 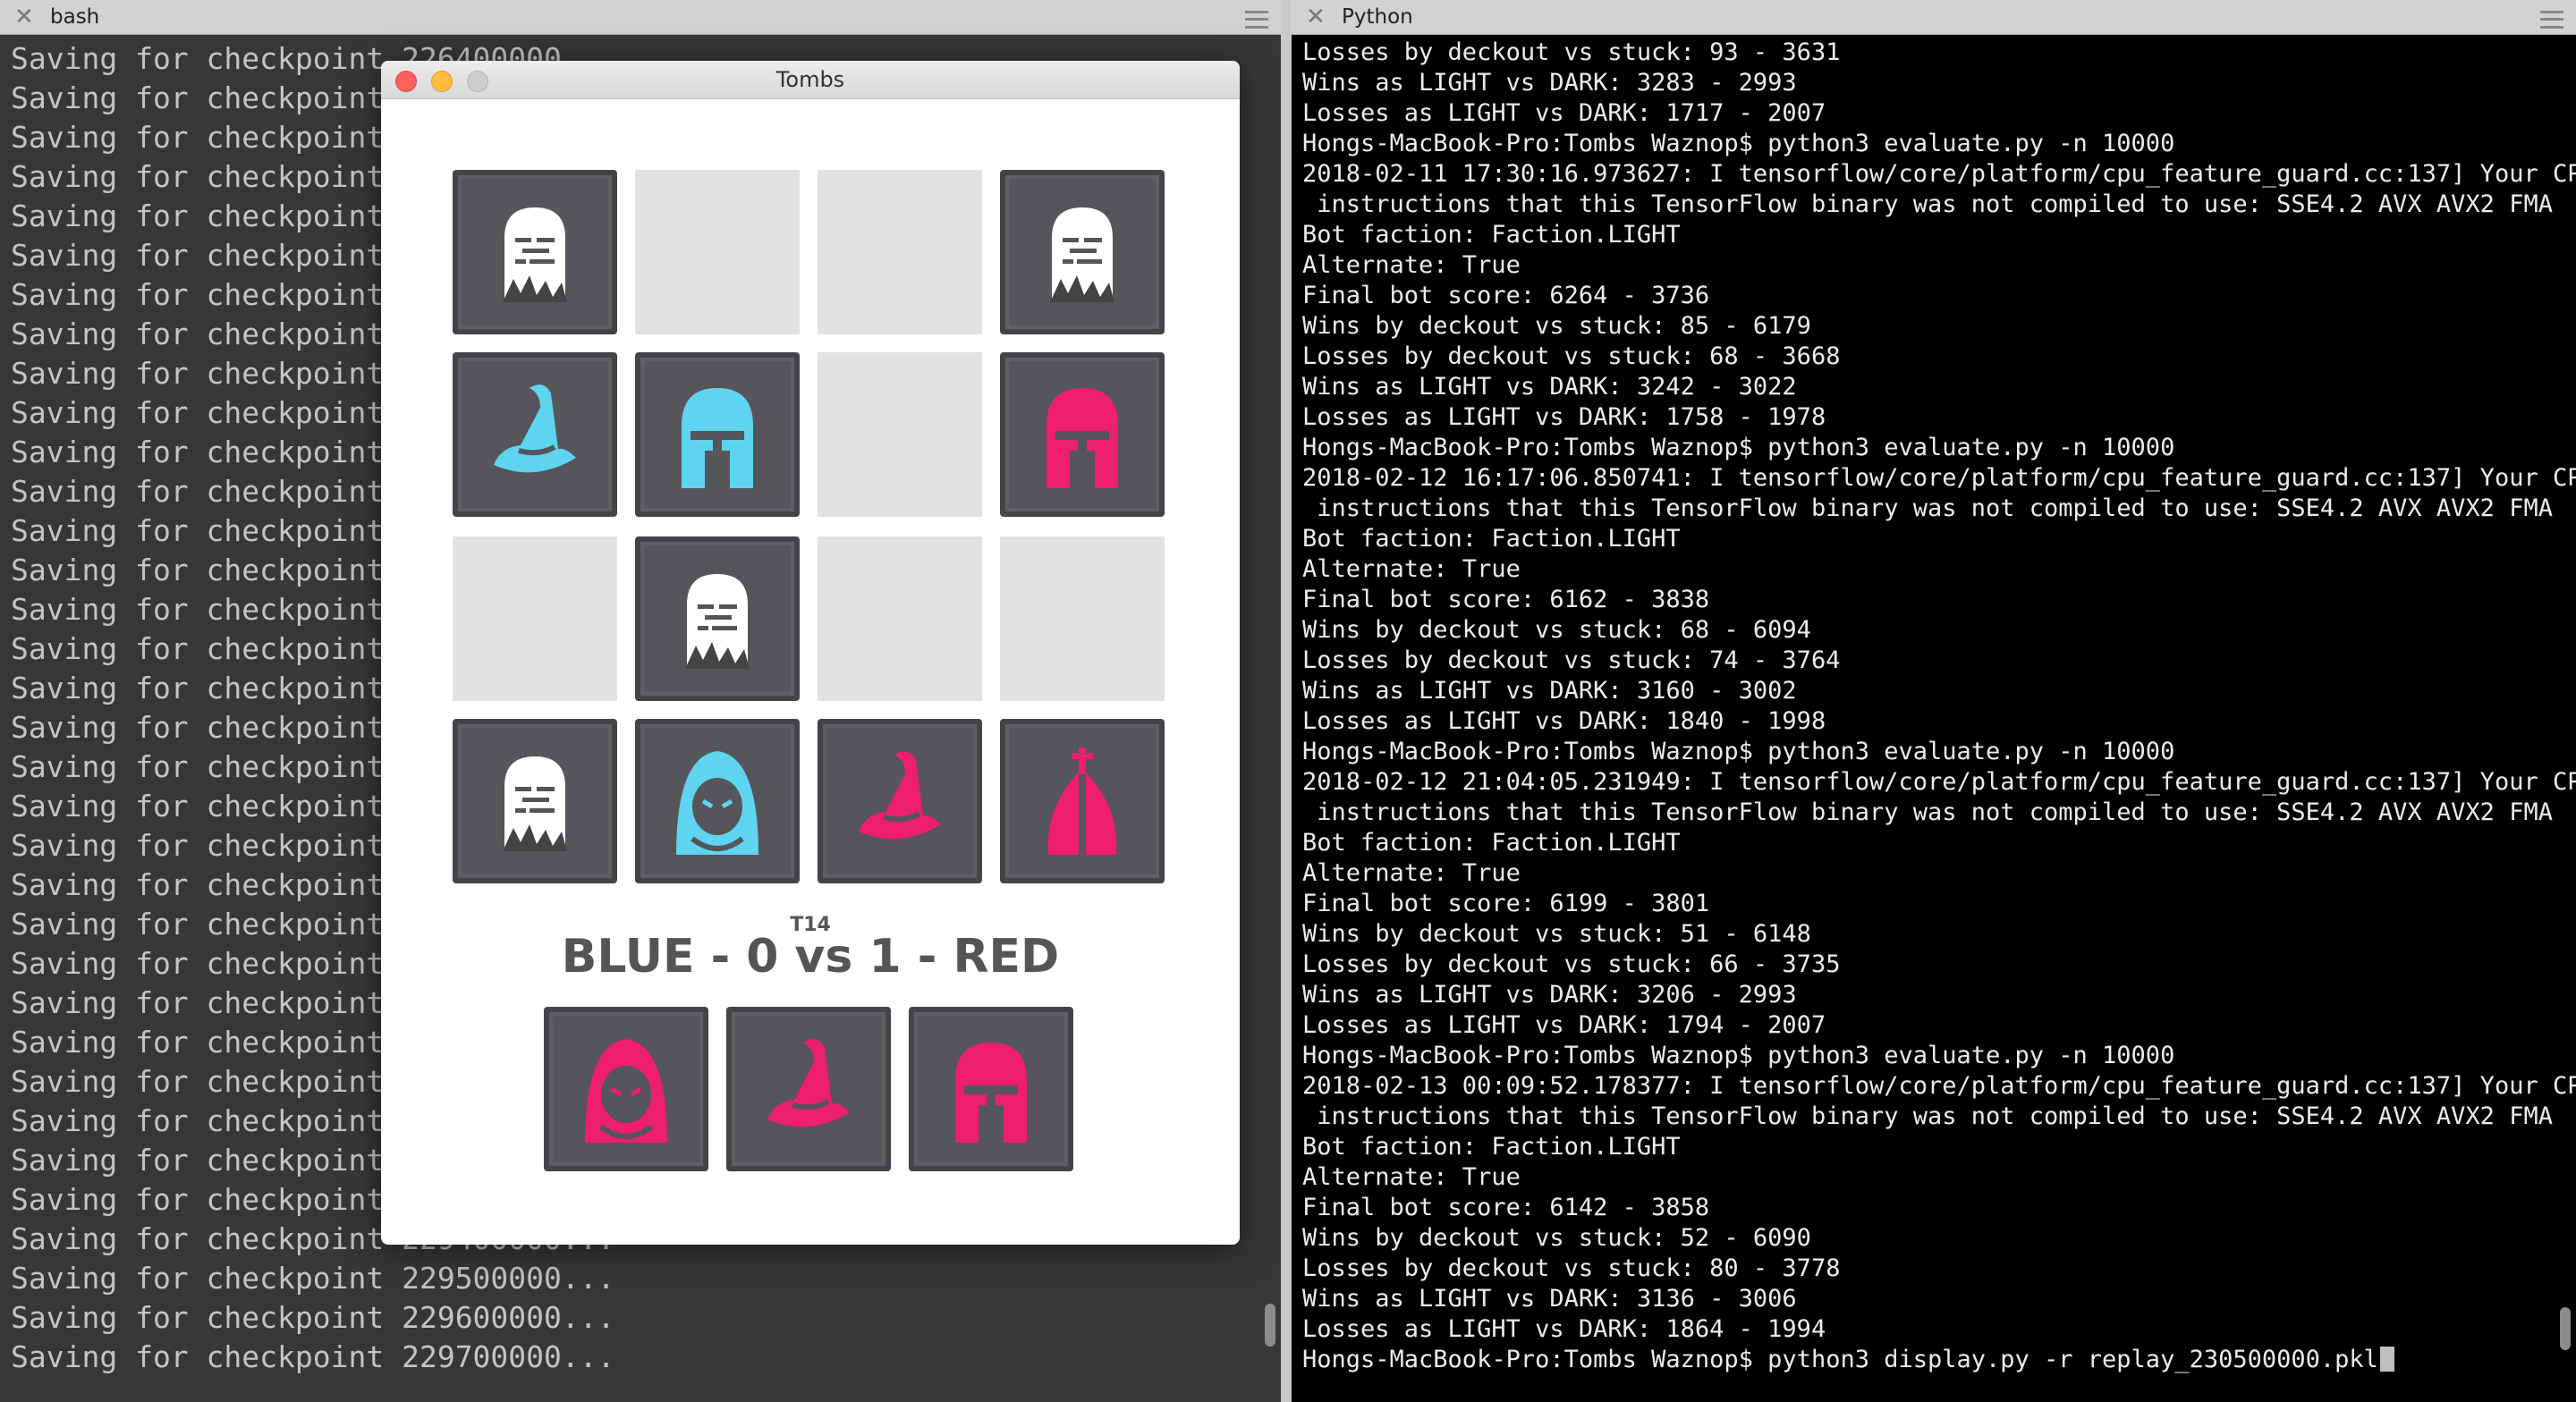 I want to click on blue-wizard-hat-icon, so click(x=535, y=428).